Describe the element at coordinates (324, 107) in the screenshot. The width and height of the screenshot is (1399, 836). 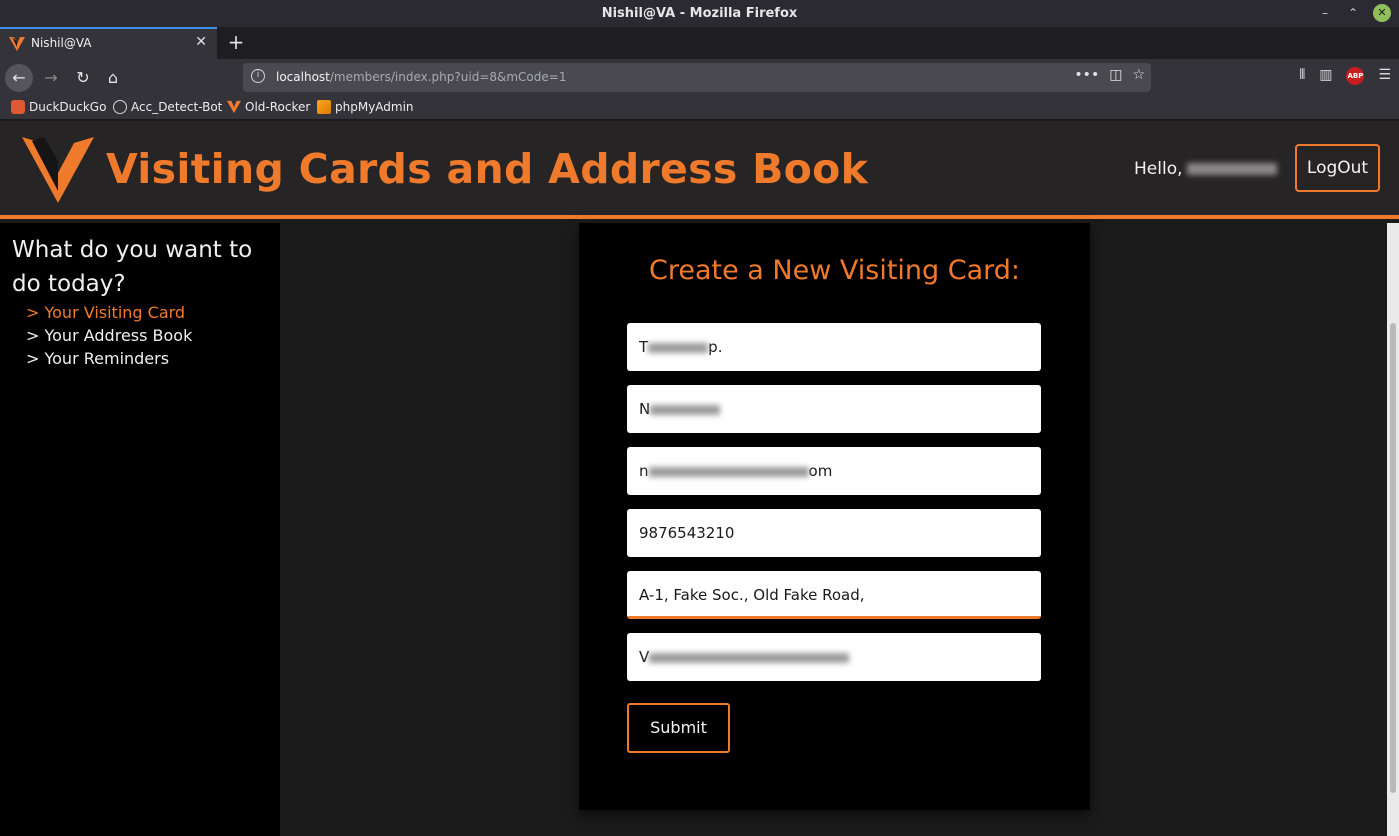
I see `phpmyadmin-icon` at that location.